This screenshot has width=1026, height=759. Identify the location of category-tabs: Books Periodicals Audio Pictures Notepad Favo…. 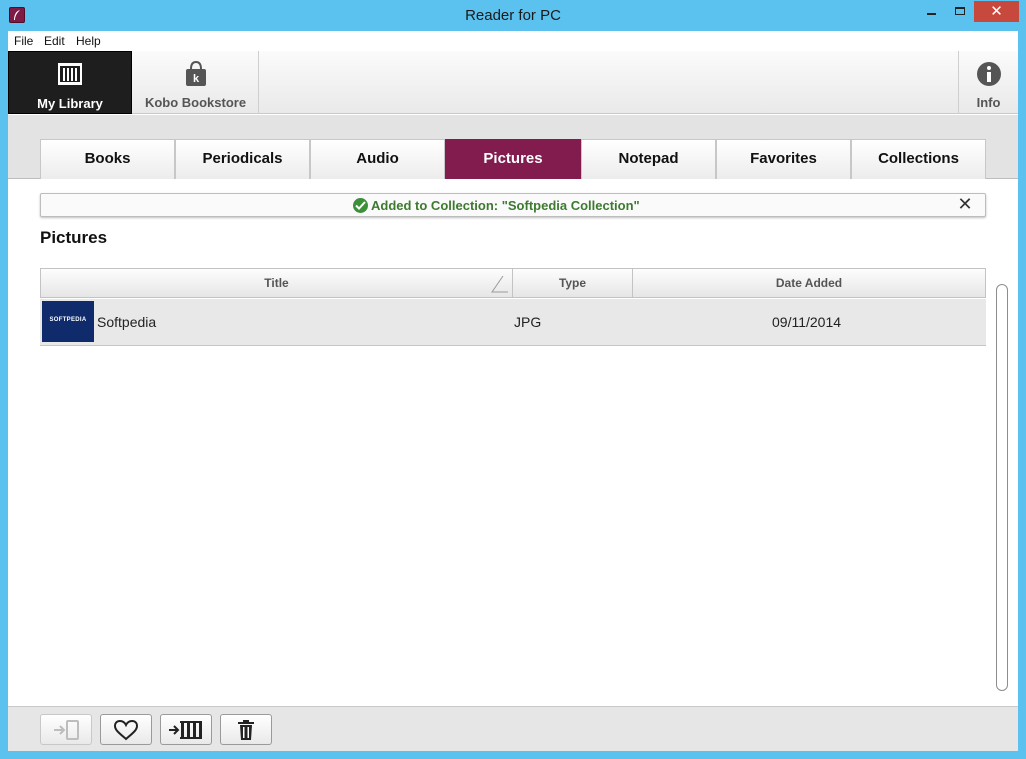
(513, 159).